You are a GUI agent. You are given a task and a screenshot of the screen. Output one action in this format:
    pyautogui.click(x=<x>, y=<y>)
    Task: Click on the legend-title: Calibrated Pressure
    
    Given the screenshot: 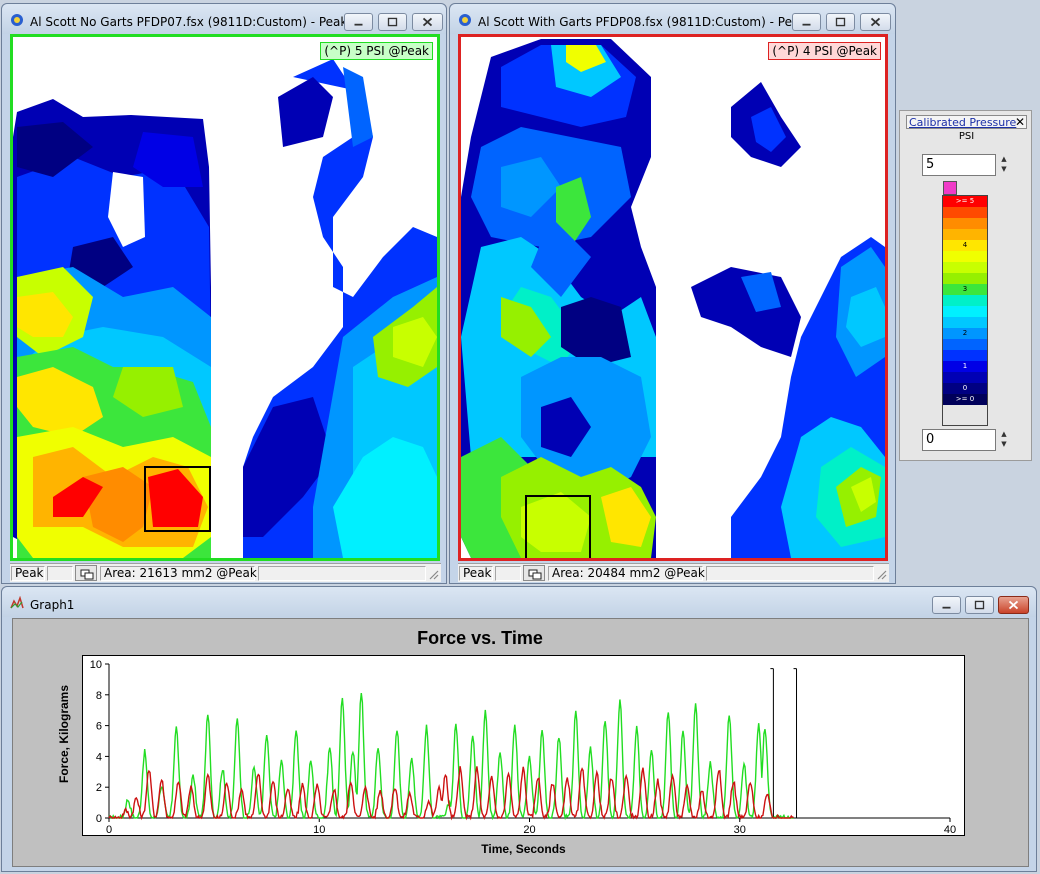 What is the action you would take?
    pyautogui.click(x=963, y=122)
    